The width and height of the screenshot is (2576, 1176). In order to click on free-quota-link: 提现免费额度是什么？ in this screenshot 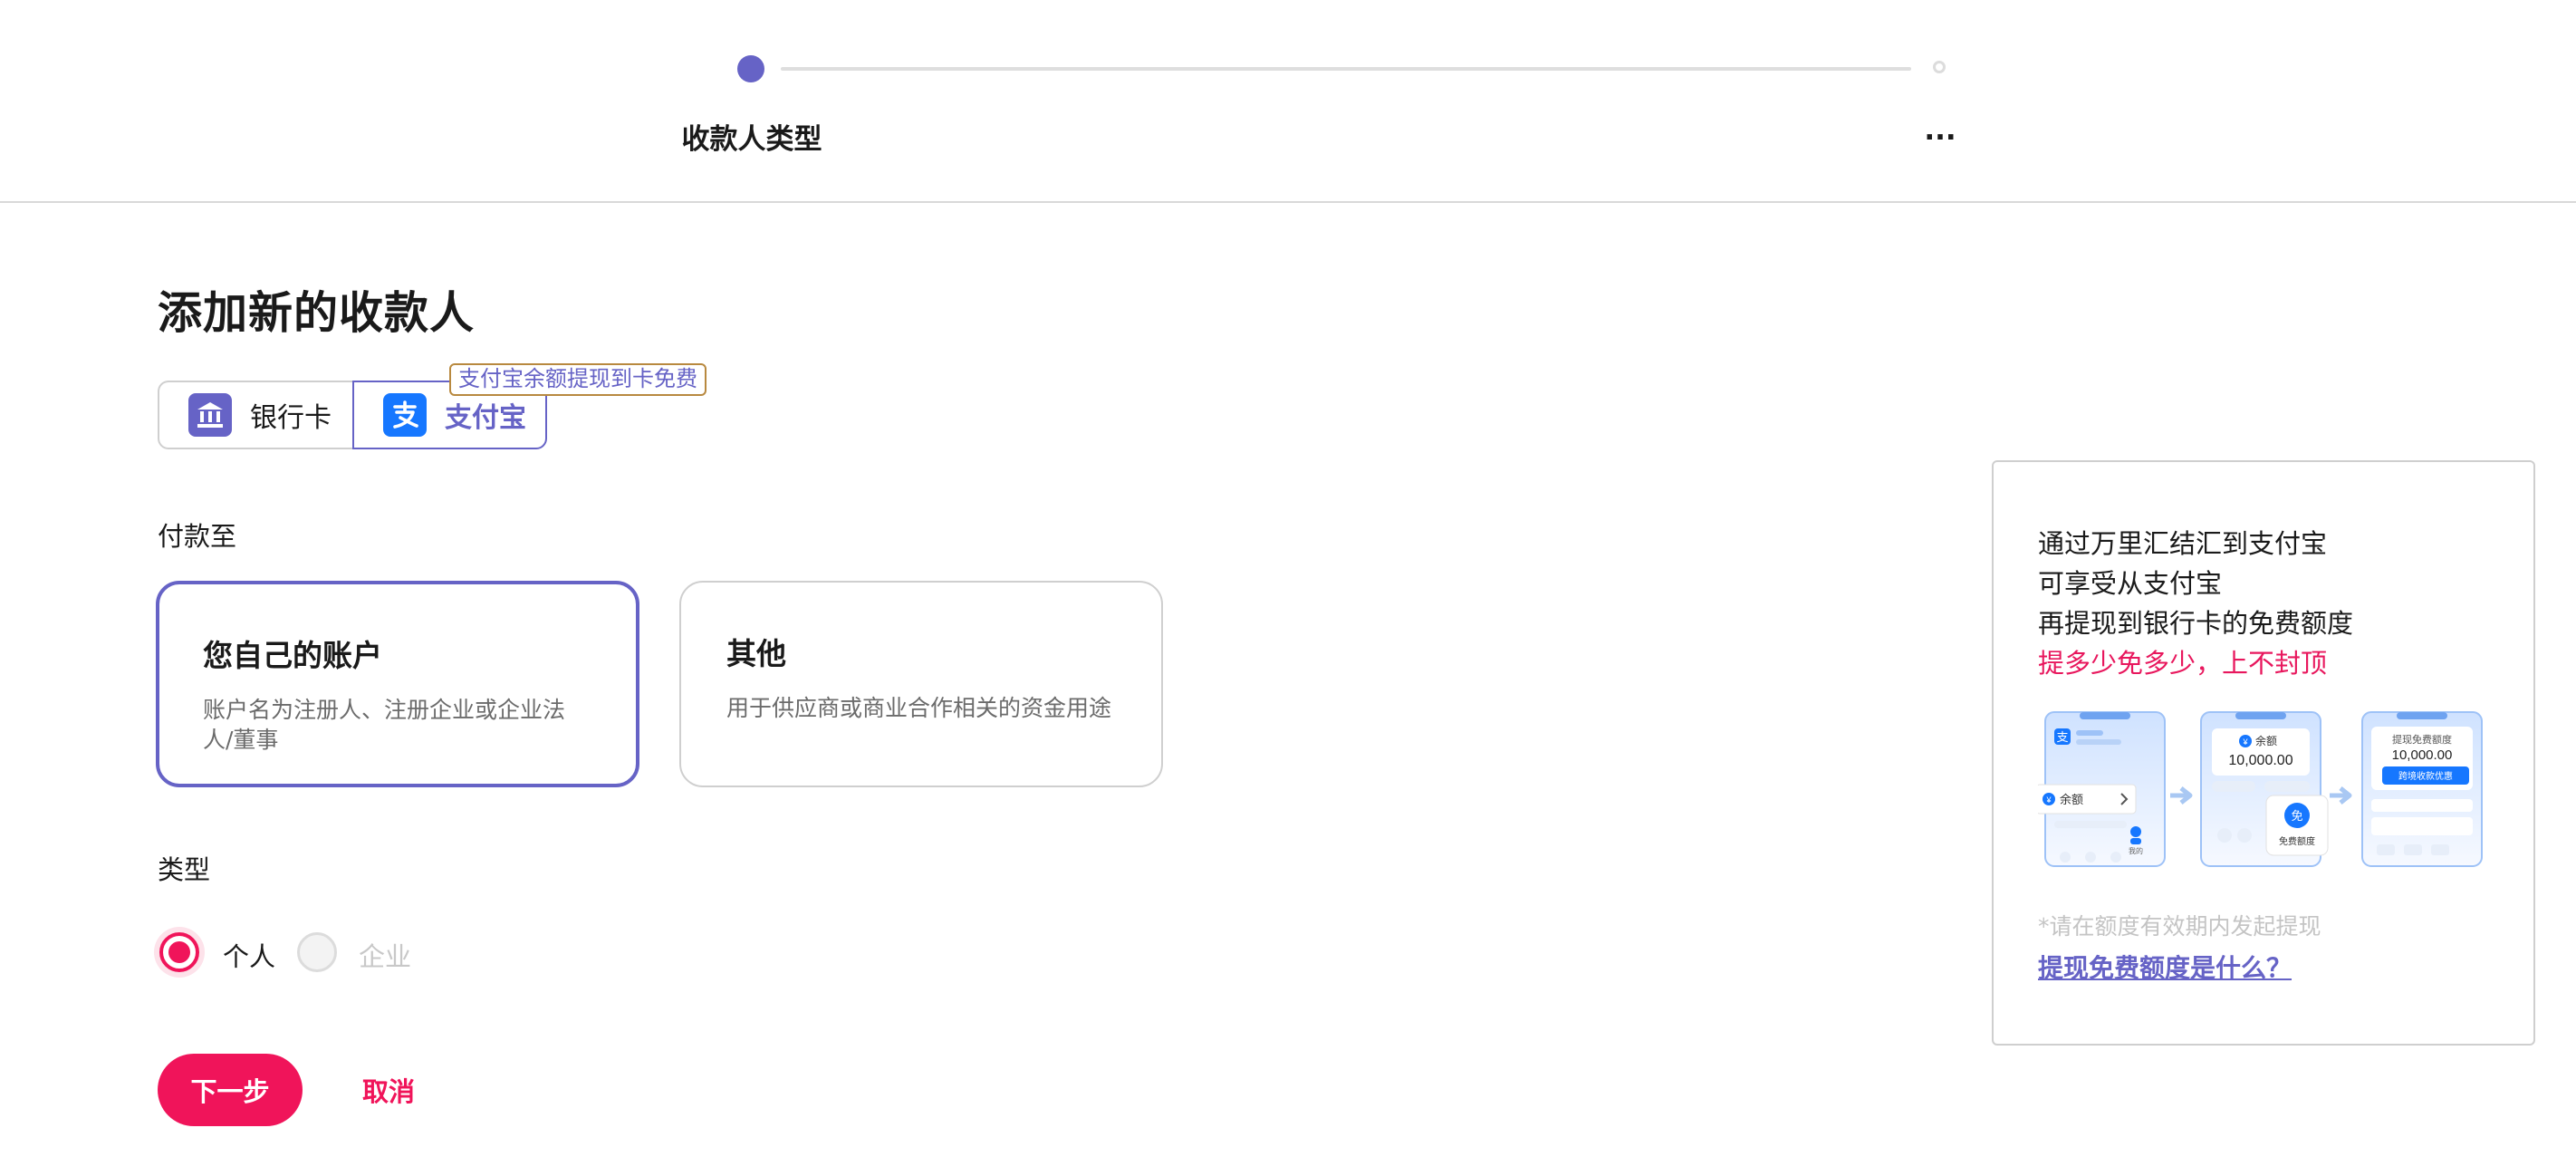, I will do `click(2165, 967)`.